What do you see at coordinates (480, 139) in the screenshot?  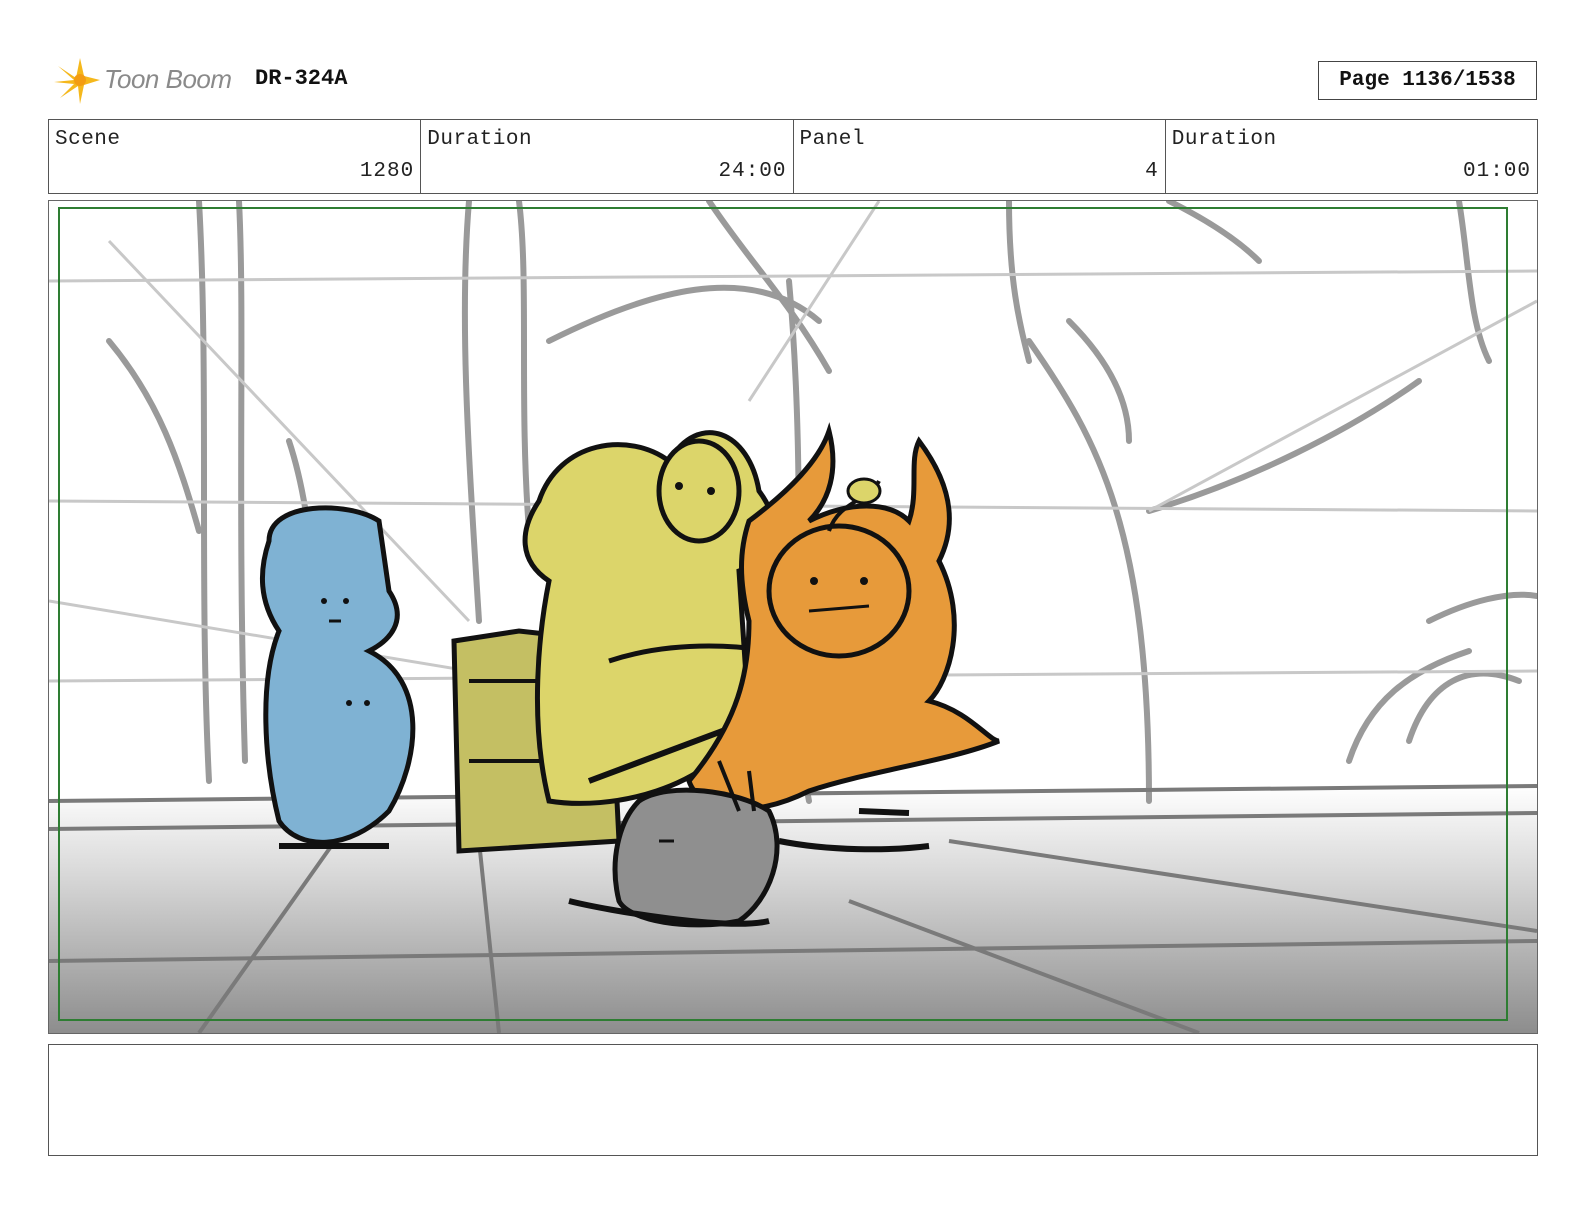 I see `scene-duration-label: Duration` at bounding box center [480, 139].